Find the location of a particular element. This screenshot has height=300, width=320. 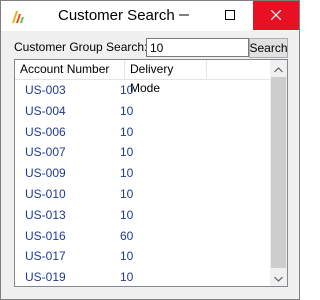

table-row: US-017 10 is located at coordinates (142, 256).